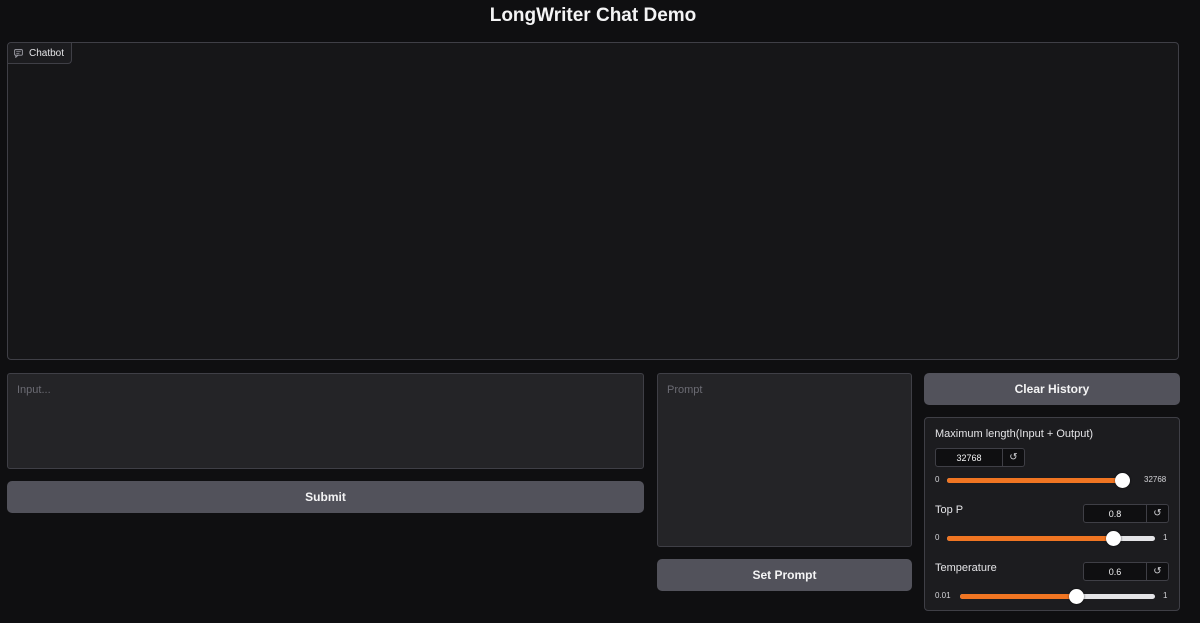  Describe the element at coordinates (1165, 595) in the screenshot. I see `temperature-max: 1` at that location.